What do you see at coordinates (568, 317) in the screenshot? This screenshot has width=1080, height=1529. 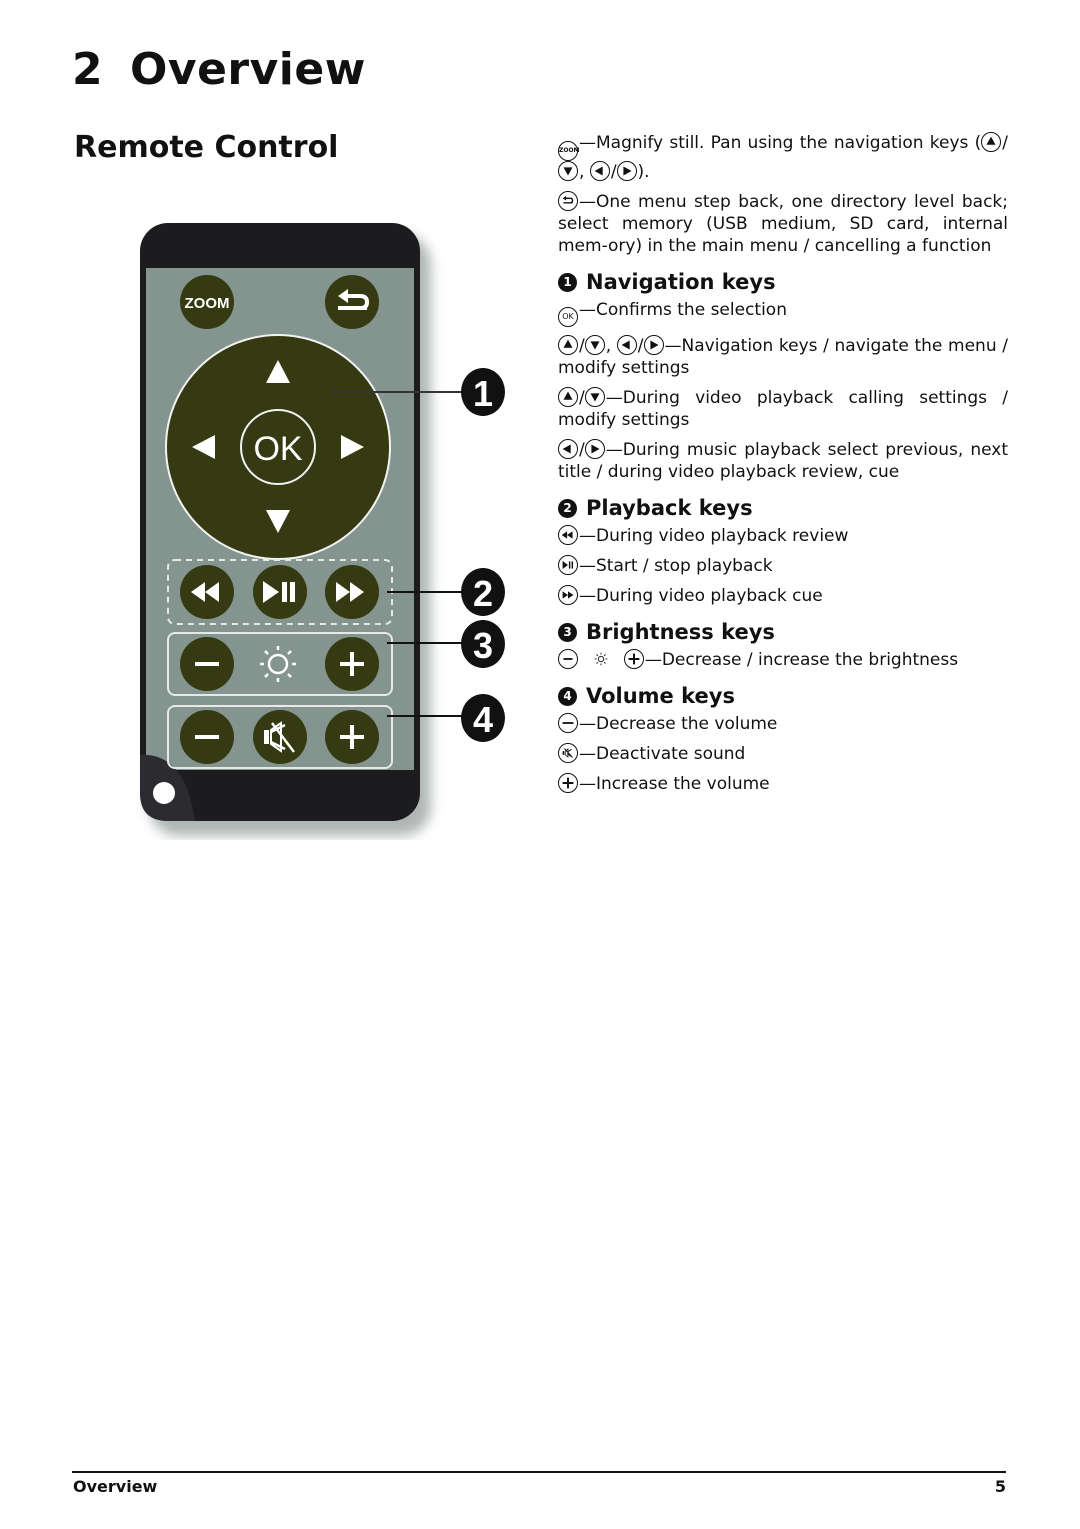 I see `ok-key-icon: OK` at bounding box center [568, 317].